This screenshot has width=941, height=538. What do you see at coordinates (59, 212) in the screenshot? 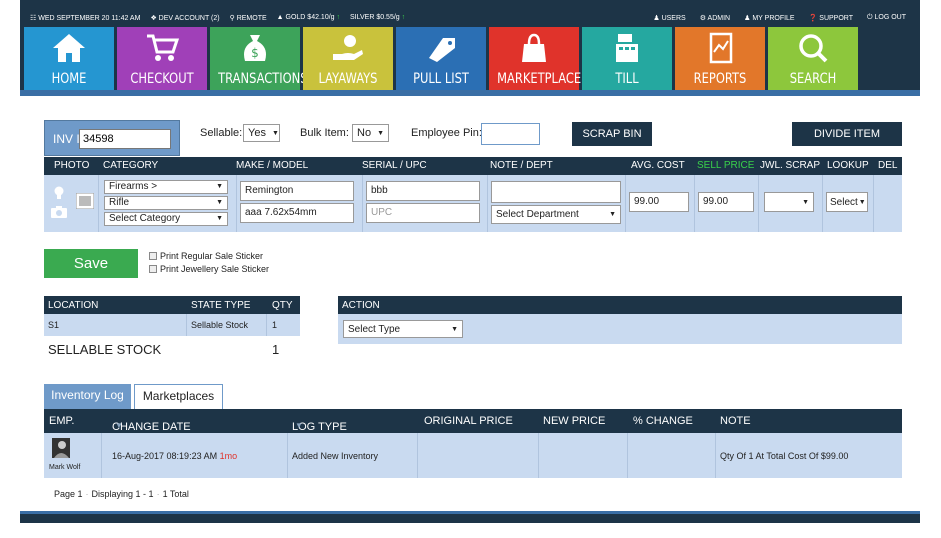
I see `camera-icon` at bounding box center [59, 212].